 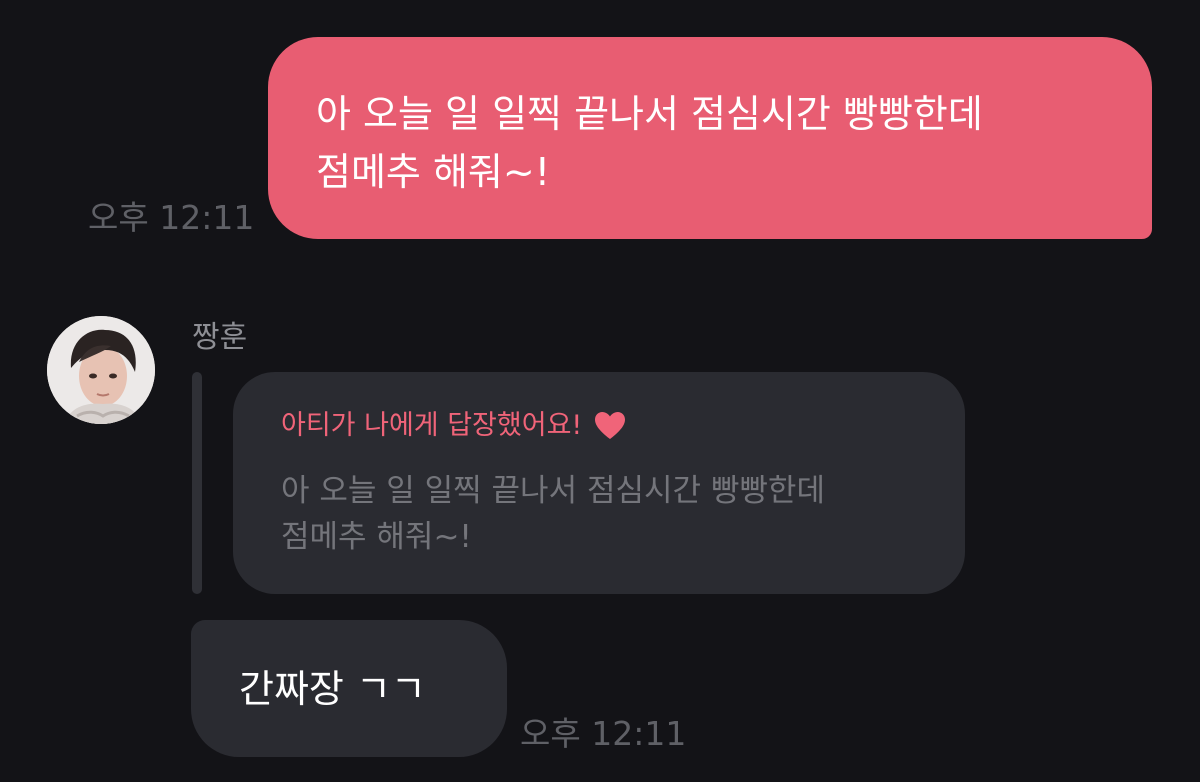 What do you see at coordinates (553, 514) in the screenshot?
I see `quoted-message-text: 아 오늘 일 일찍 끝나서 점심시간 빵빵한데 점메추 해줘~!` at bounding box center [553, 514].